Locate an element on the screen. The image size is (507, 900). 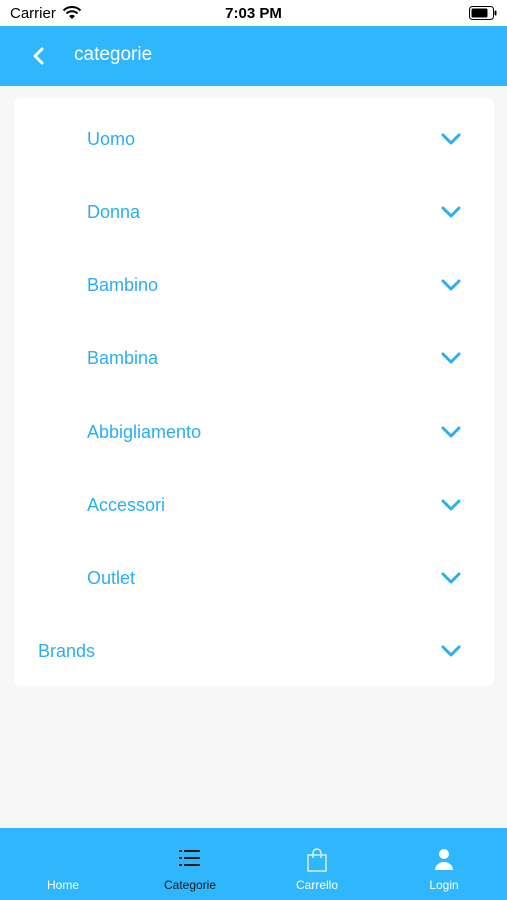
status-time: 7:03 PM is located at coordinates (253, 13).